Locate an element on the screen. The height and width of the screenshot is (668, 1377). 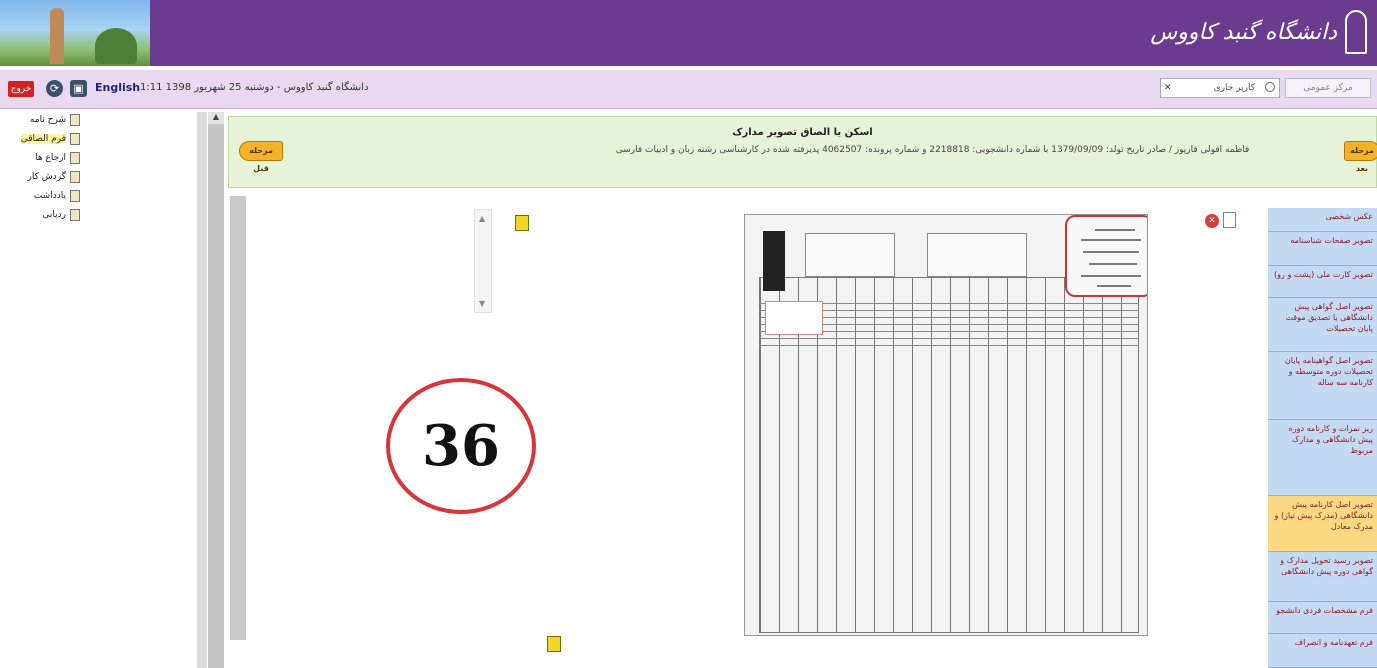
page-number-badge: 36 is located at coordinates (461, 446).